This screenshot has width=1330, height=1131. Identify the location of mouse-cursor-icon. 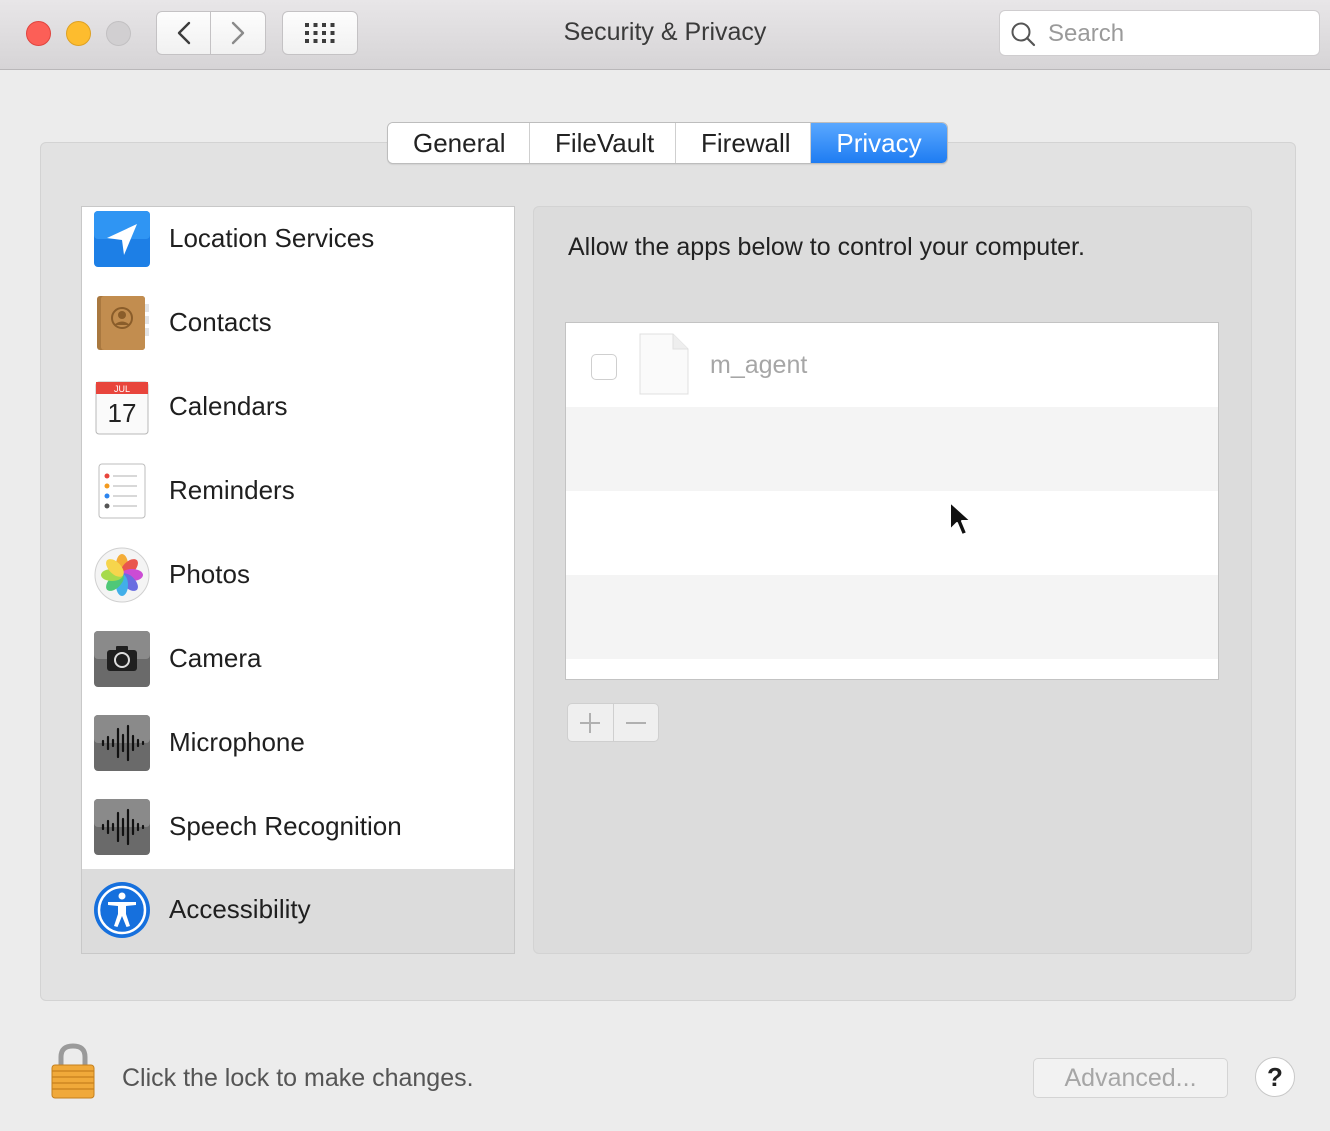
(960, 518).